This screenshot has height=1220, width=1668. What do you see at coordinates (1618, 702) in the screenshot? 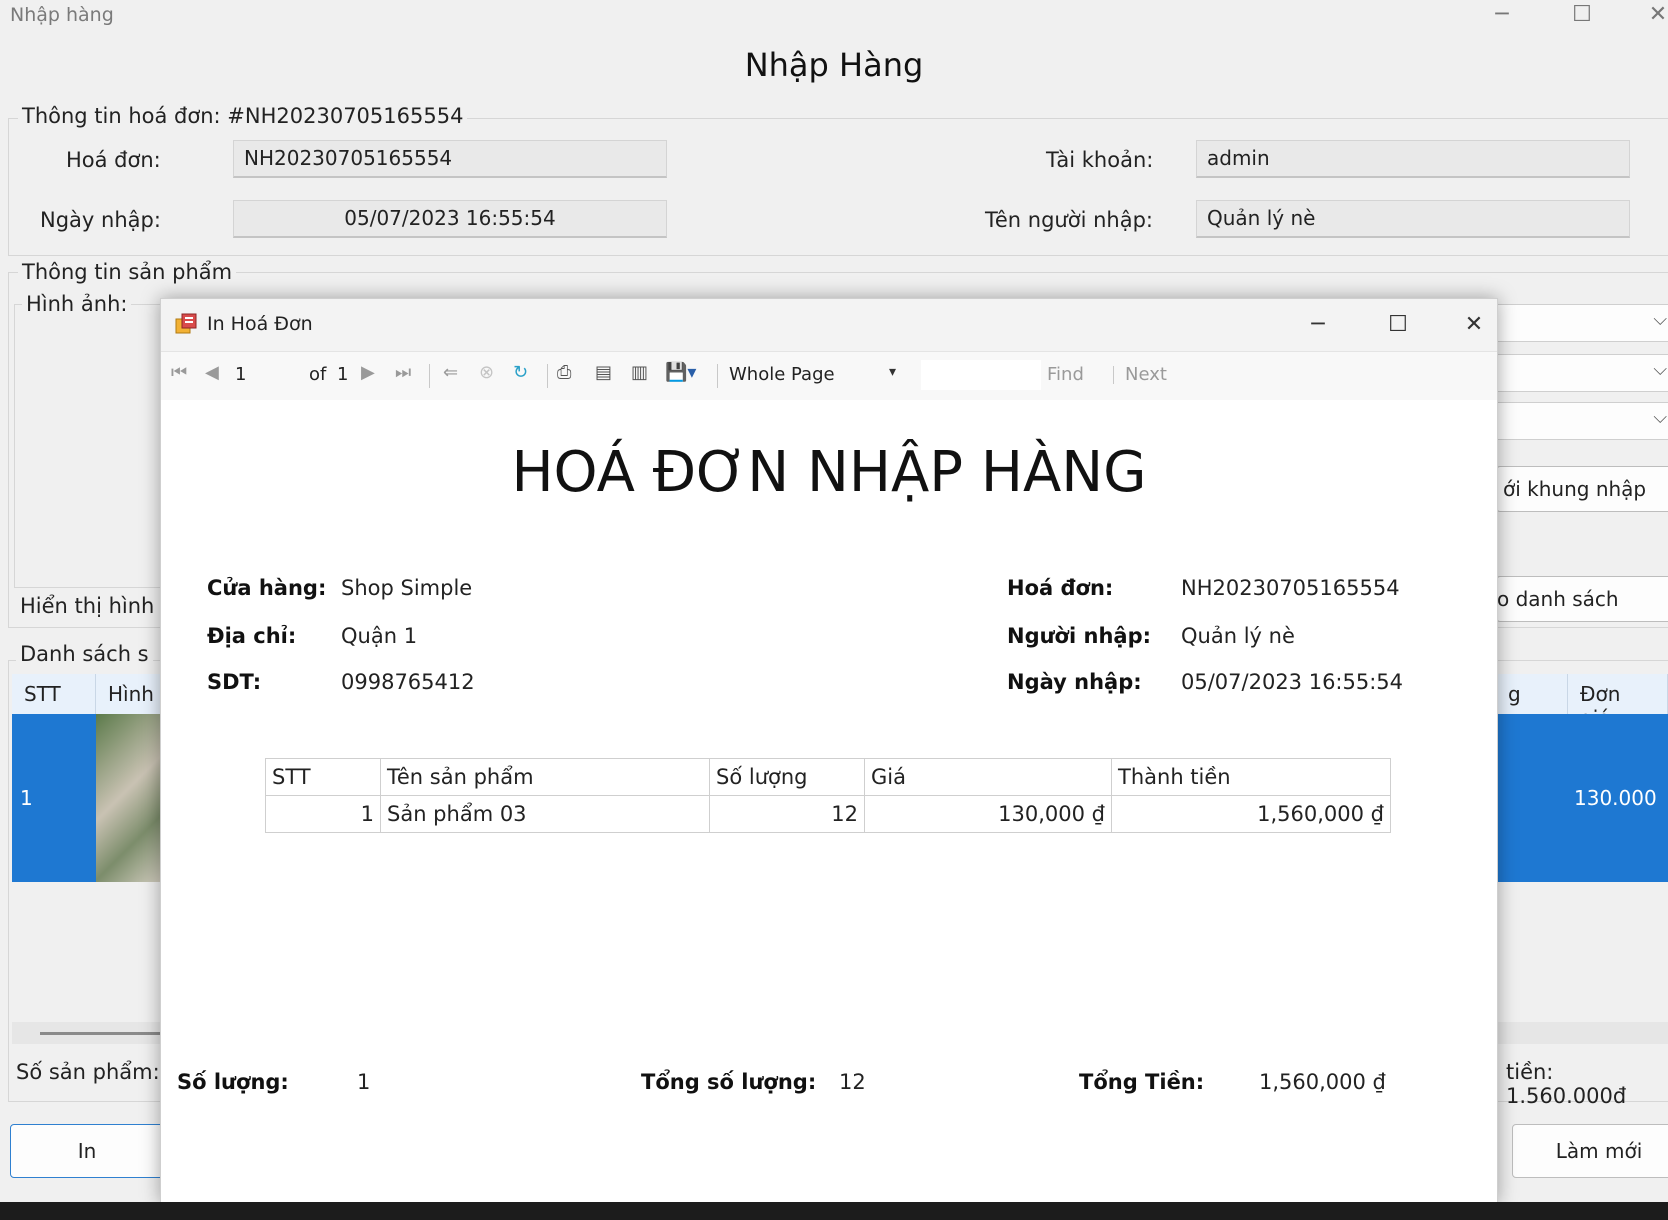
I see `column-header-price: Đơn giá` at bounding box center [1618, 702].